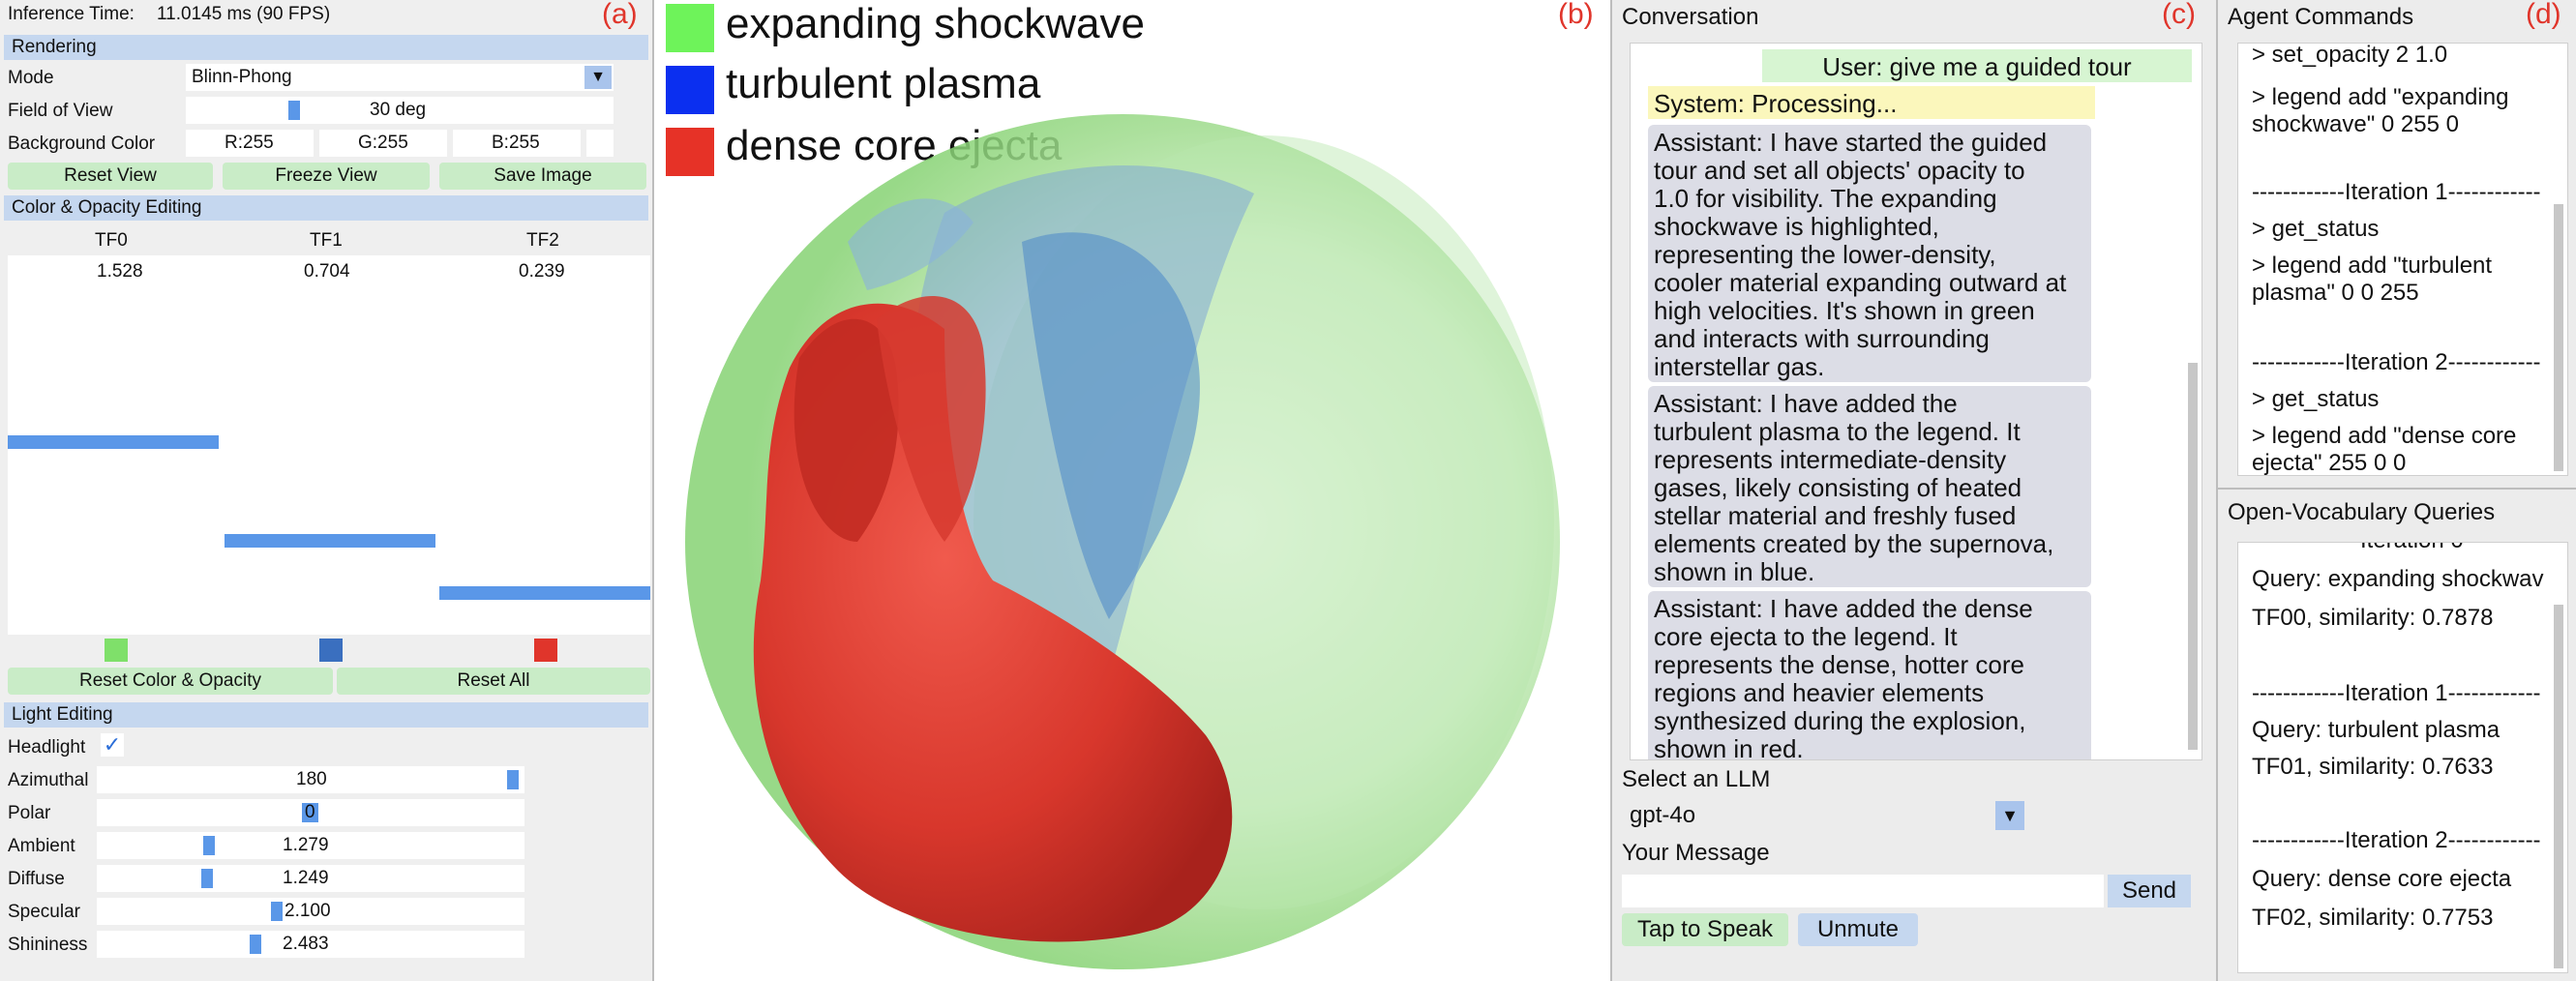 The height and width of the screenshot is (981, 2576). Describe the element at coordinates (1839, 664) in the screenshot. I see `assistant-3-line: represents the dense, hotter core` at that location.